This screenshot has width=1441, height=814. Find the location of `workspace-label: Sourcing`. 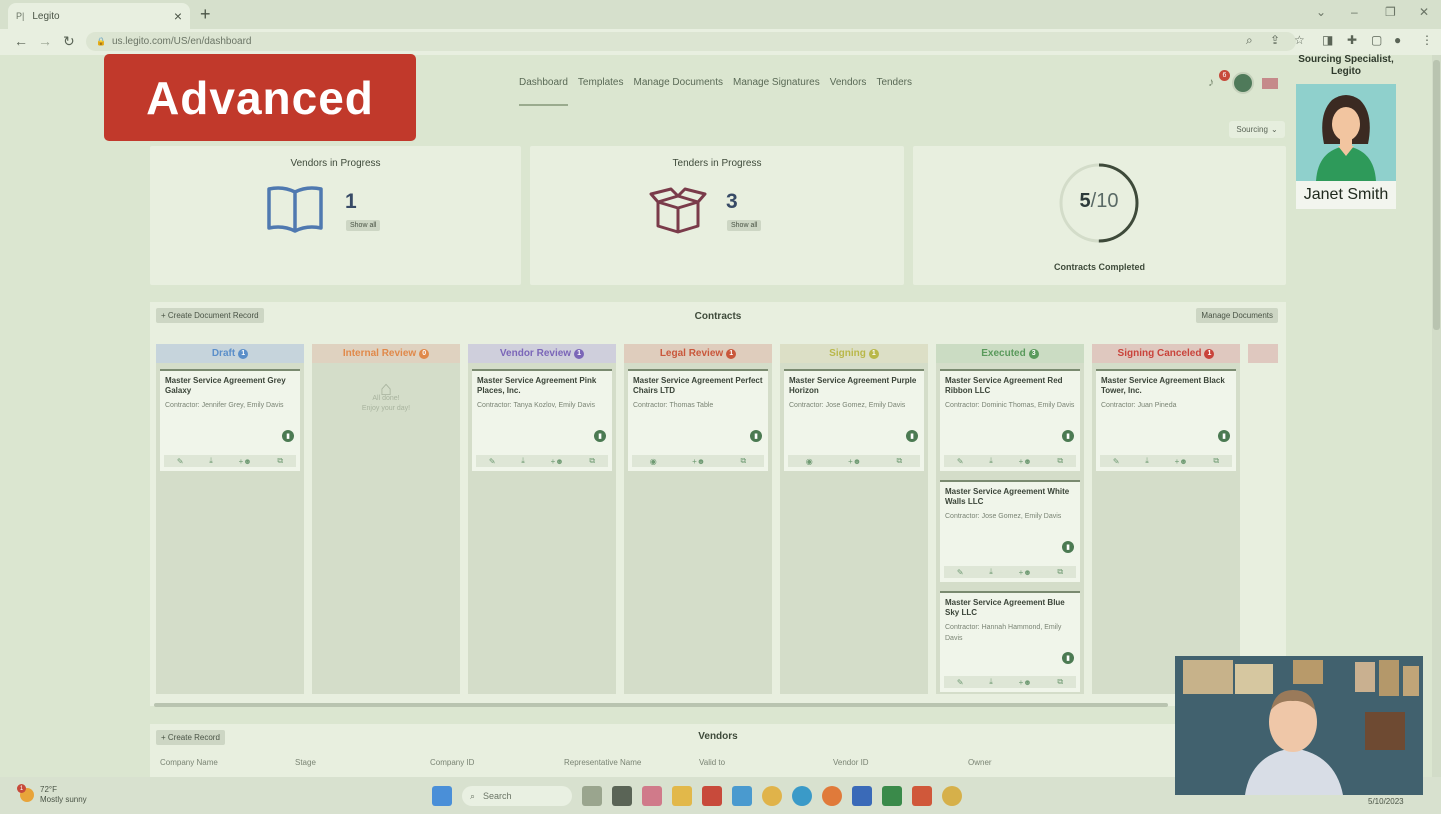

workspace-label: Sourcing is located at coordinates (1252, 129).